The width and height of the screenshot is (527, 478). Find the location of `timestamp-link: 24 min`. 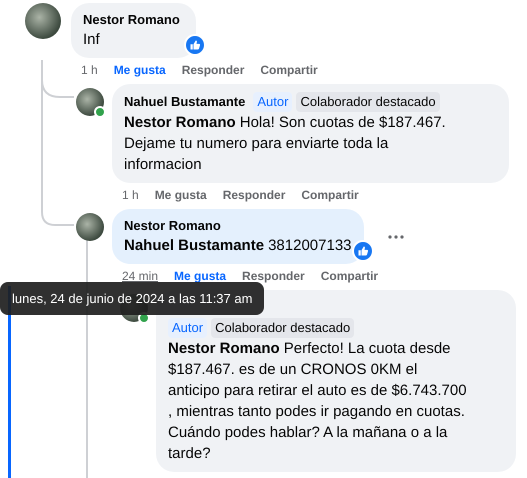

timestamp-link: 24 min is located at coordinates (140, 276).